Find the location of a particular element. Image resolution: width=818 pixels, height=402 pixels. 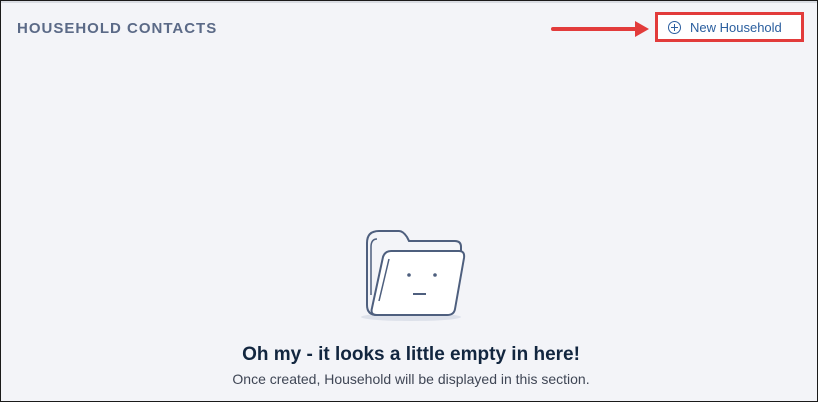

new-household-label: New Household is located at coordinates (736, 27).